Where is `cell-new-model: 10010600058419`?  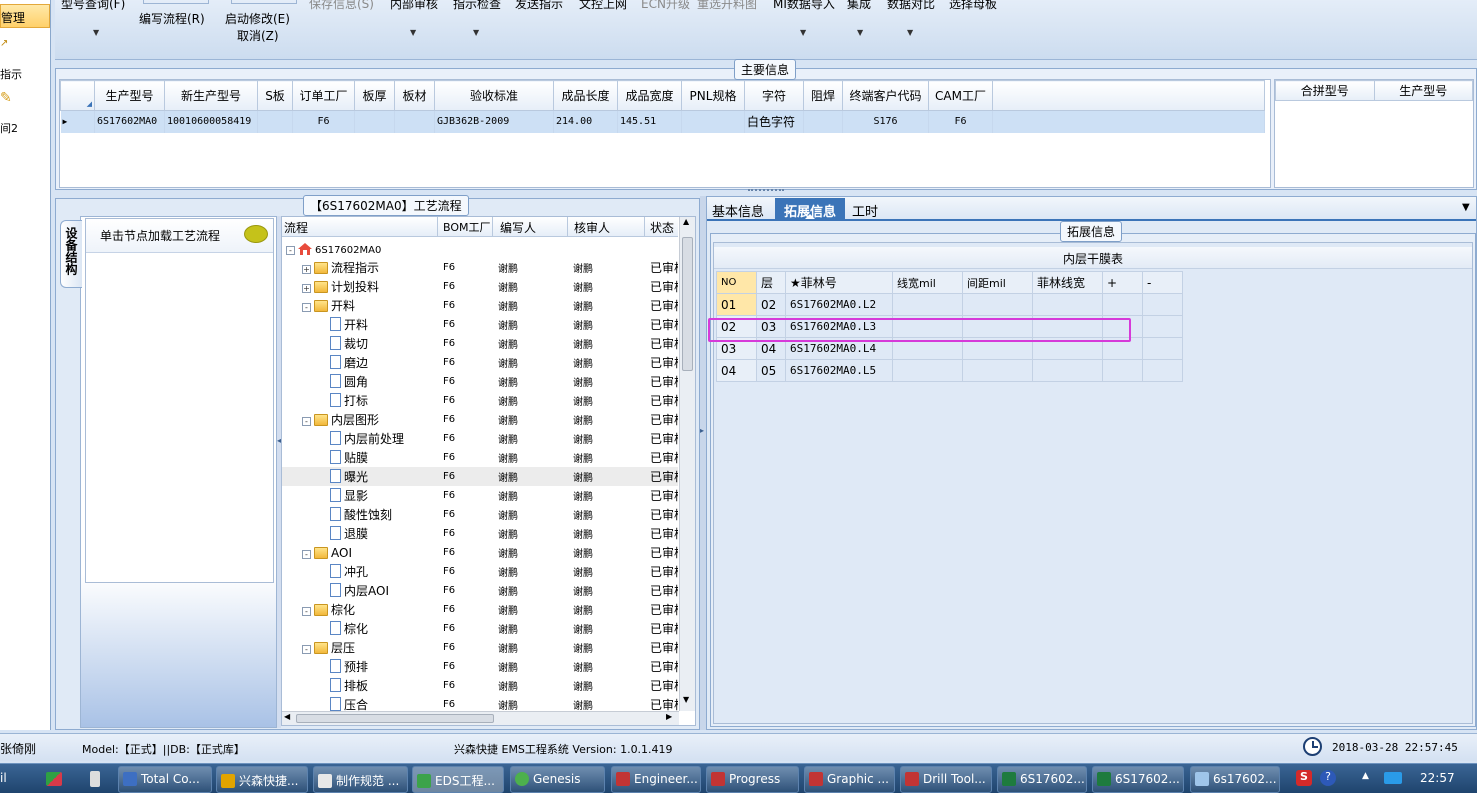 cell-new-model: 10010600058419 is located at coordinates (211, 121).